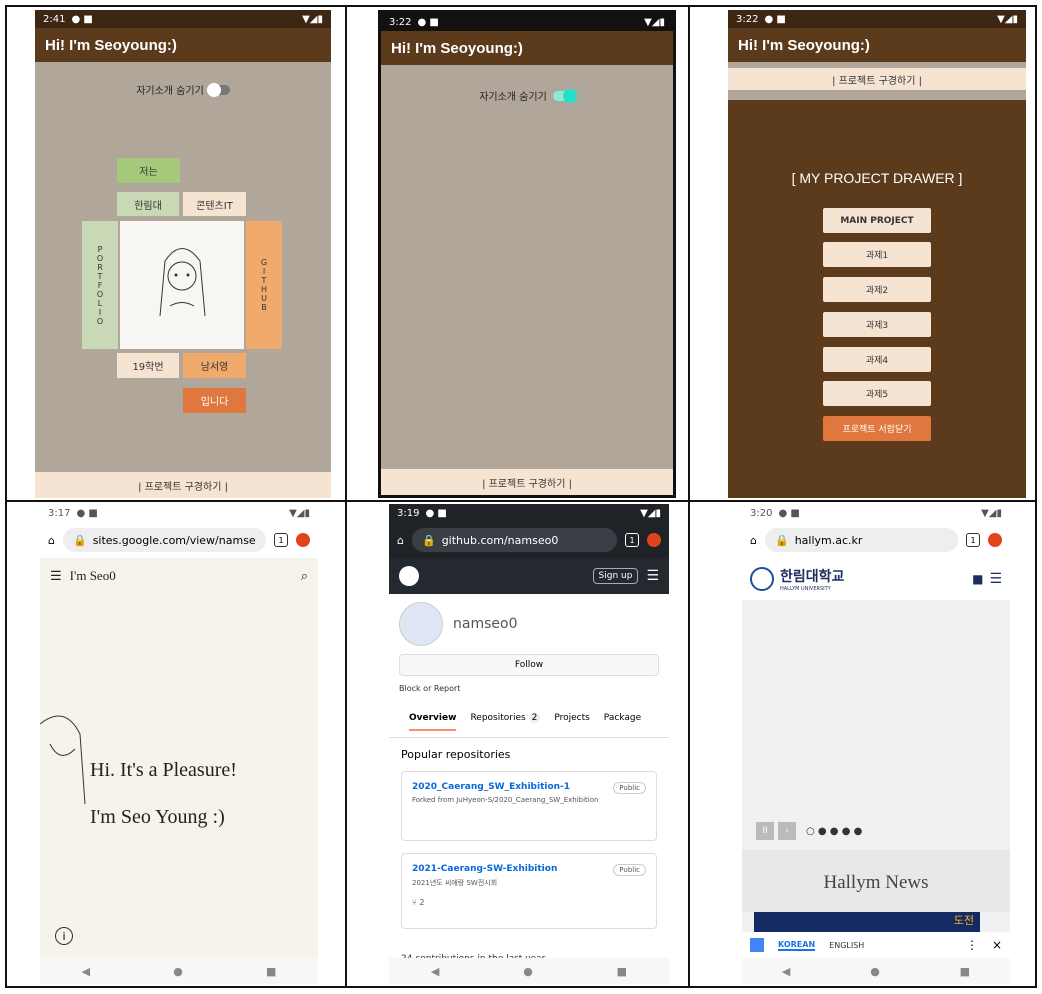  Describe the element at coordinates (514, 540) in the screenshot. I see `url-bar: 🔒 github.com/namseo0` at that location.